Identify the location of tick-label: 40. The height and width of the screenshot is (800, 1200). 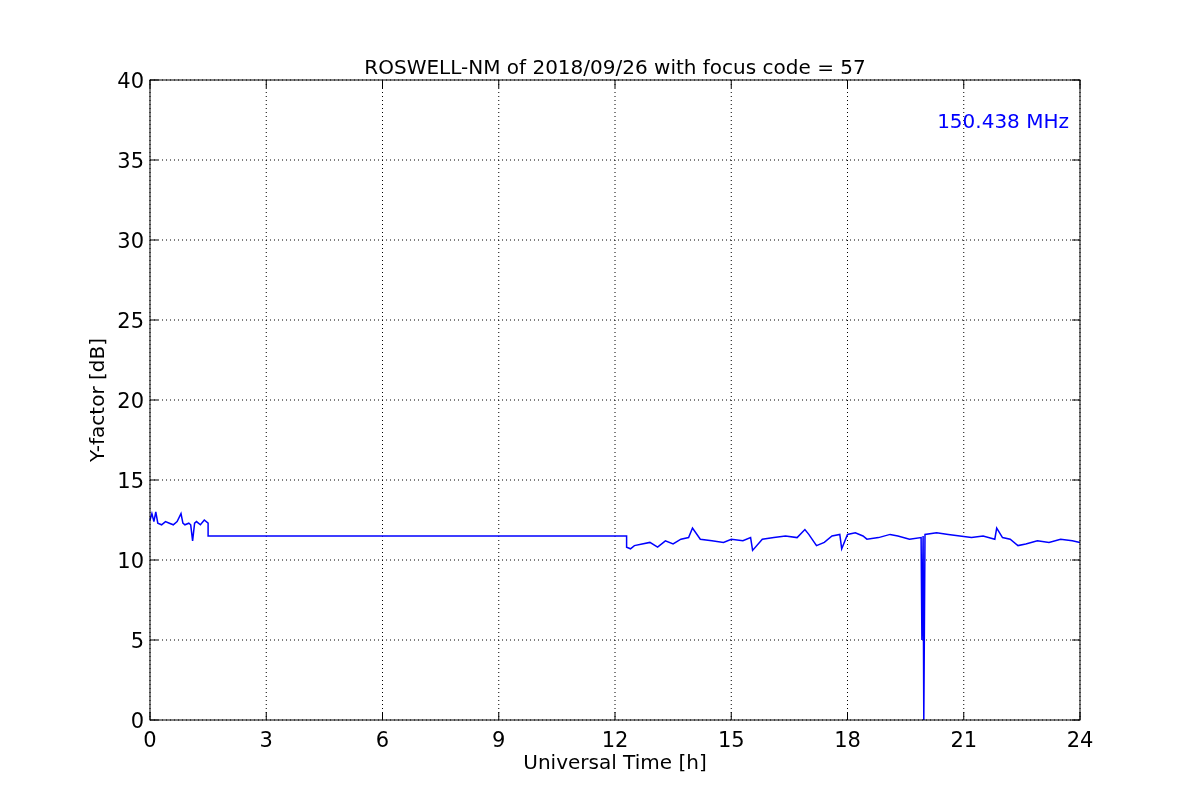
(130, 81).